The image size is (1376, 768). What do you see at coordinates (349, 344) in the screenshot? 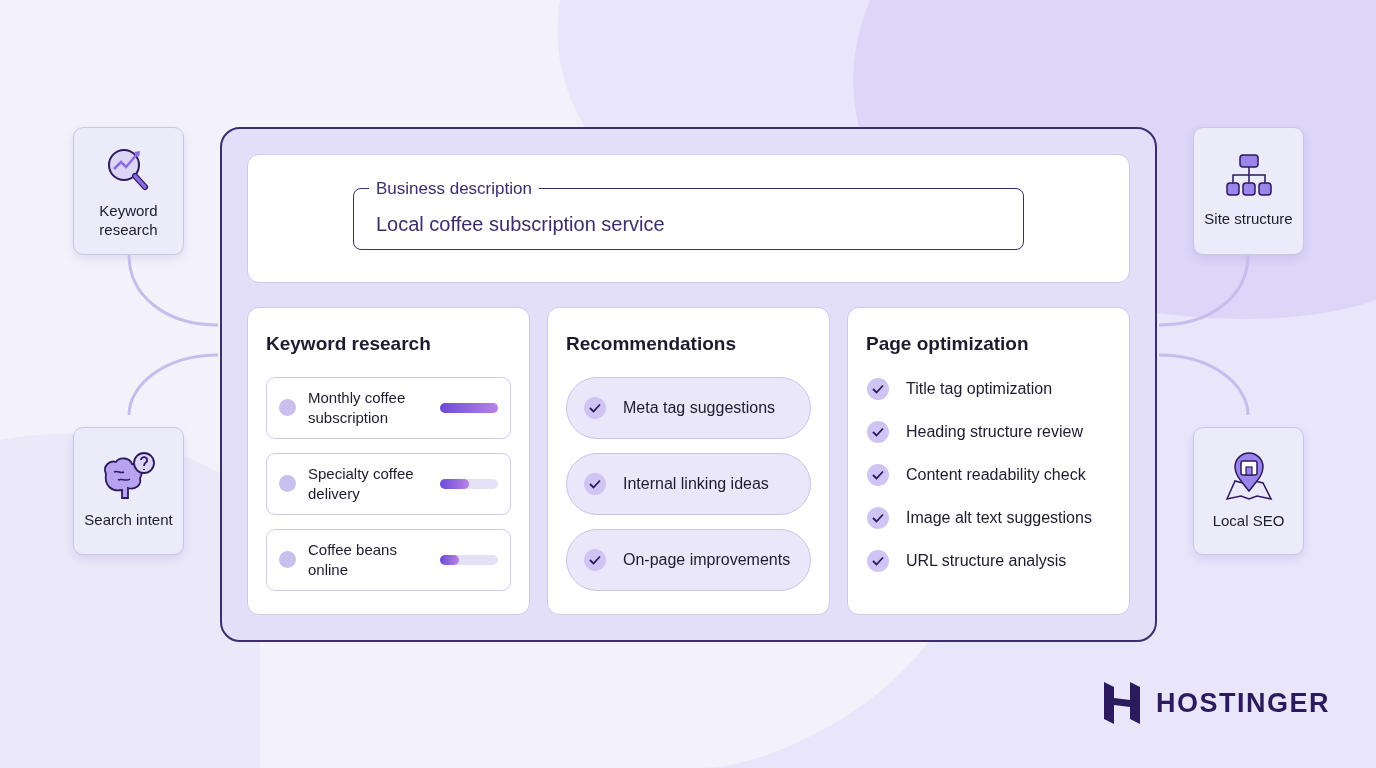
I see `card-title: Keyword research` at bounding box center [349, 344].